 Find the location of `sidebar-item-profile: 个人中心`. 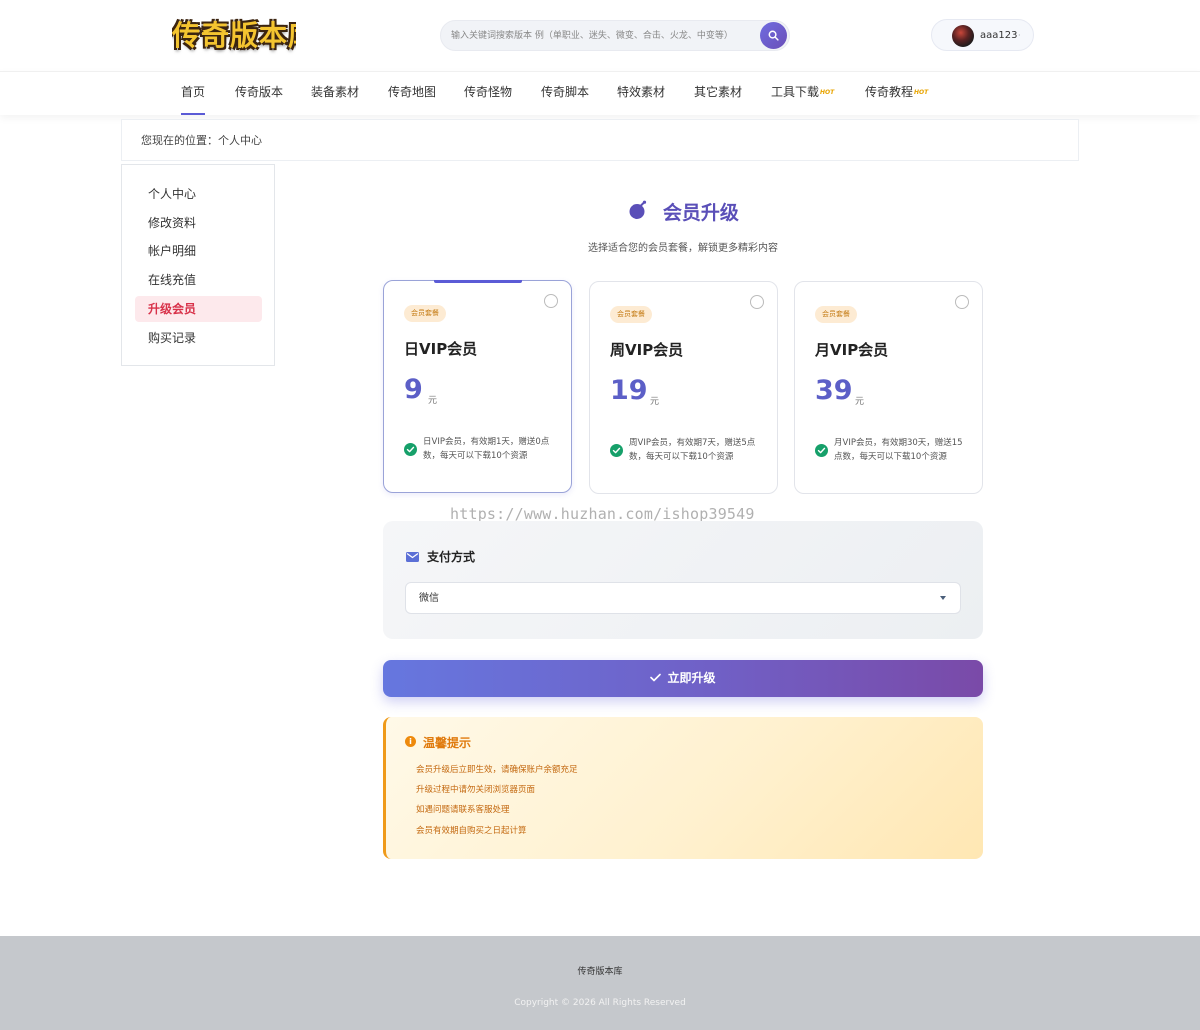

sidebar-item-profile: 个人中心 is located at coordinates (198, 194).